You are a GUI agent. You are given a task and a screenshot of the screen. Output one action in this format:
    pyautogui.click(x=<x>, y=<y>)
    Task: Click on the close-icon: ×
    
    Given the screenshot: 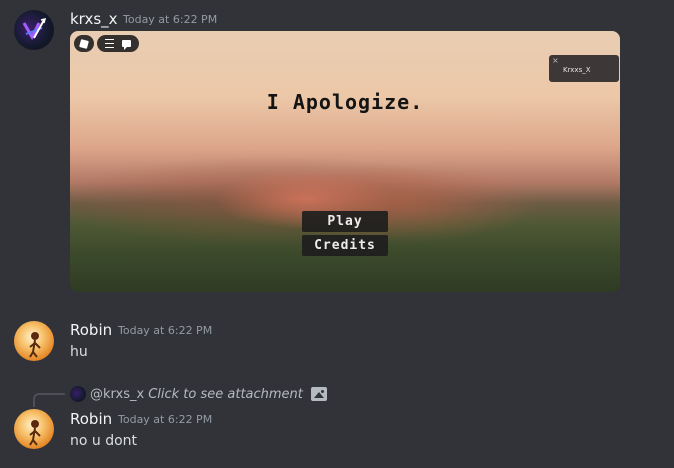 What is the action you would take?
    pyautogui.click(x=555, y=60)
    